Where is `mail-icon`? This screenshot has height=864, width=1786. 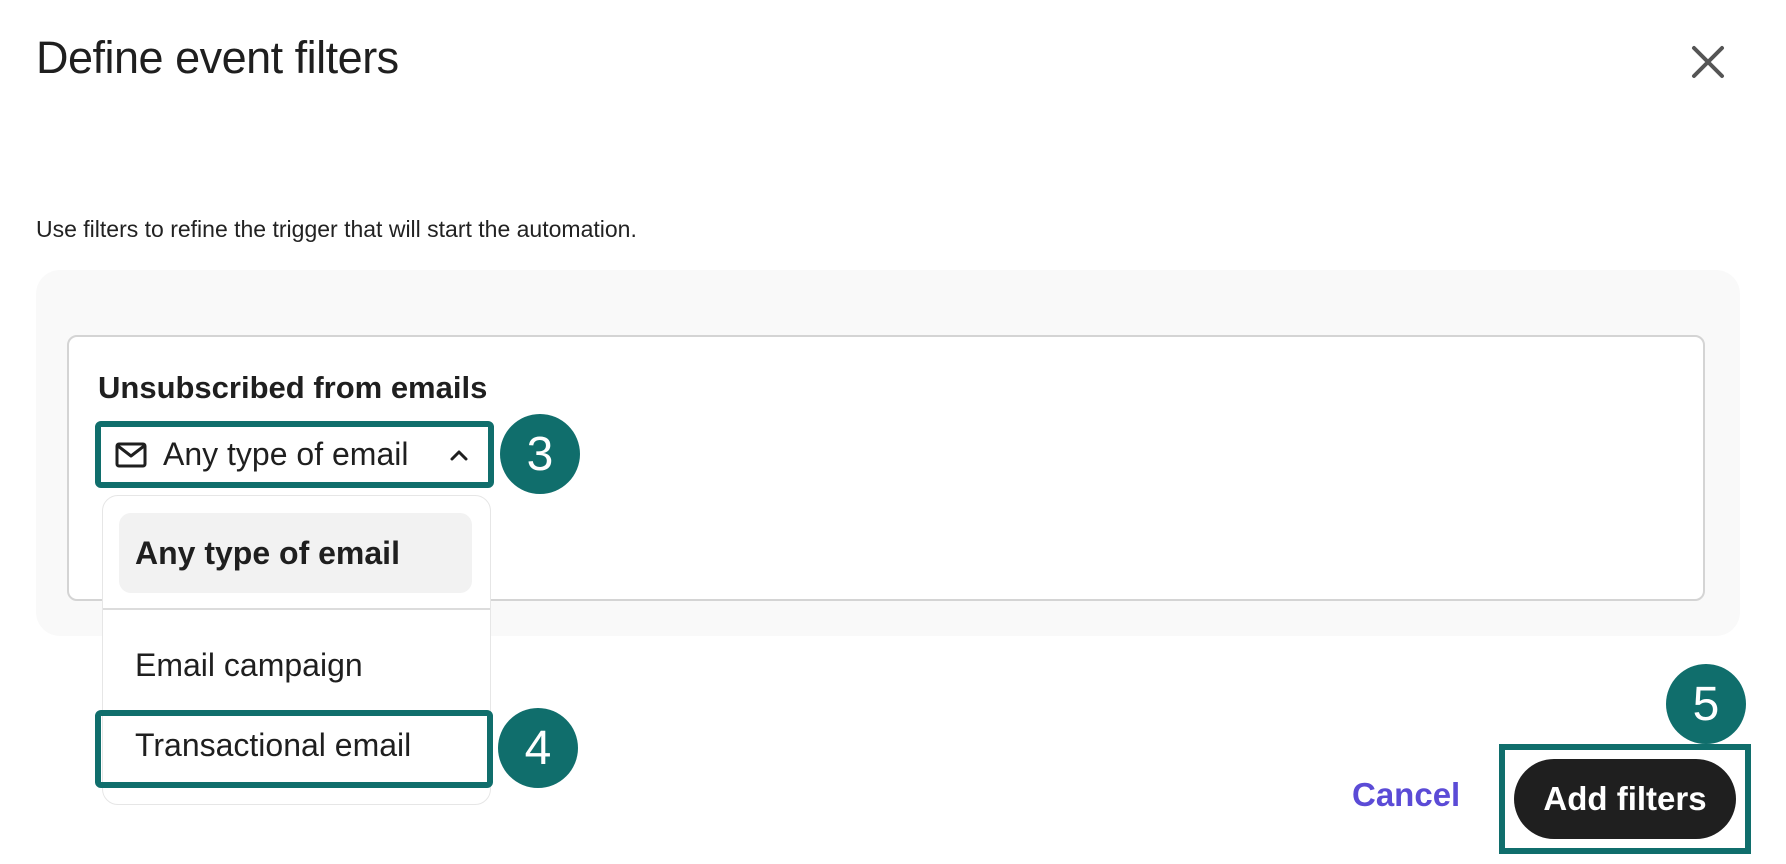
mail-icon is located at coordinates (131, 454).